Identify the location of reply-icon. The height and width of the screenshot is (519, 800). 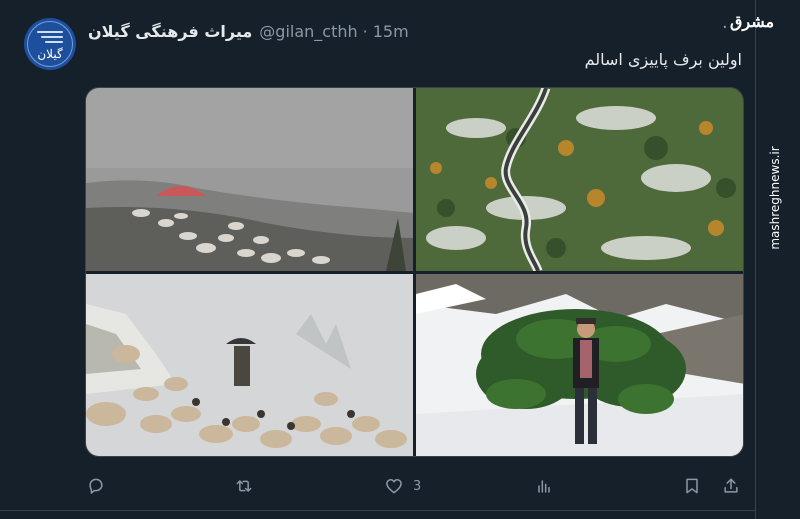
(96, 486).